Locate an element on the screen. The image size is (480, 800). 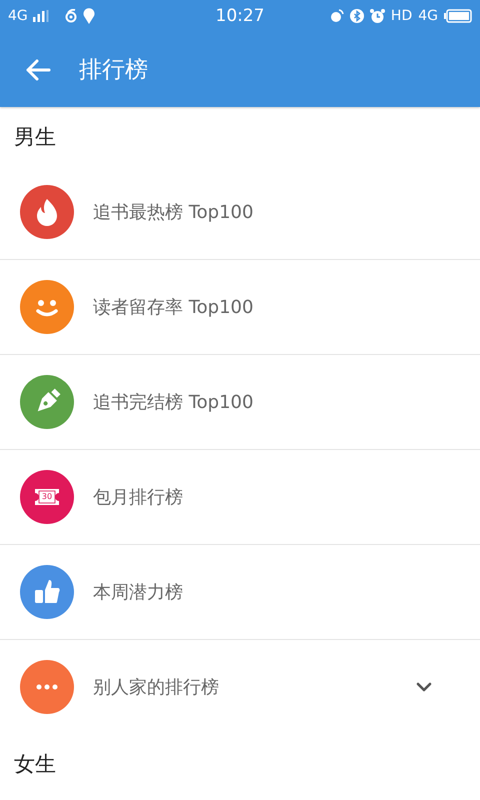
chevron-icon is located at coordinates (424, 687).